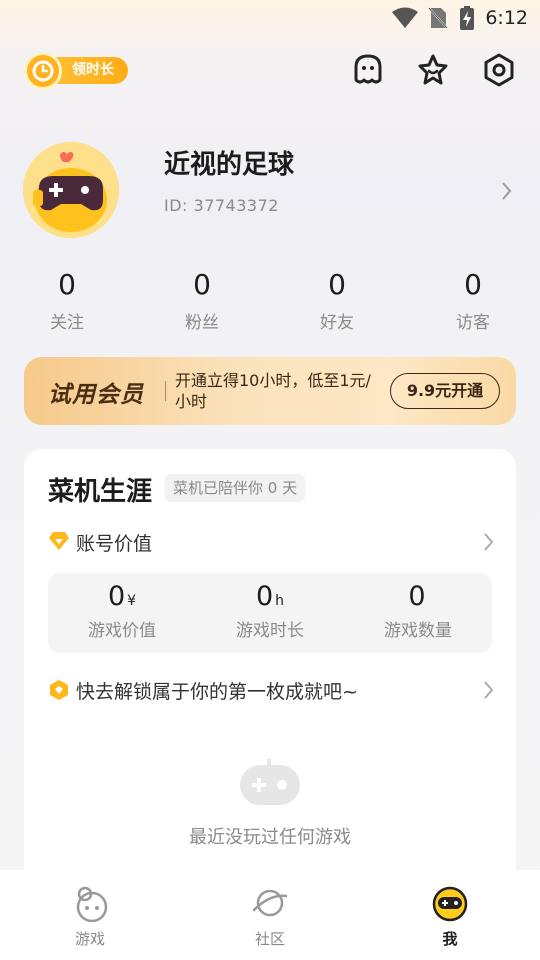  I want to click on game-time-stat: 0h 游戏时长, so click(270, 611).